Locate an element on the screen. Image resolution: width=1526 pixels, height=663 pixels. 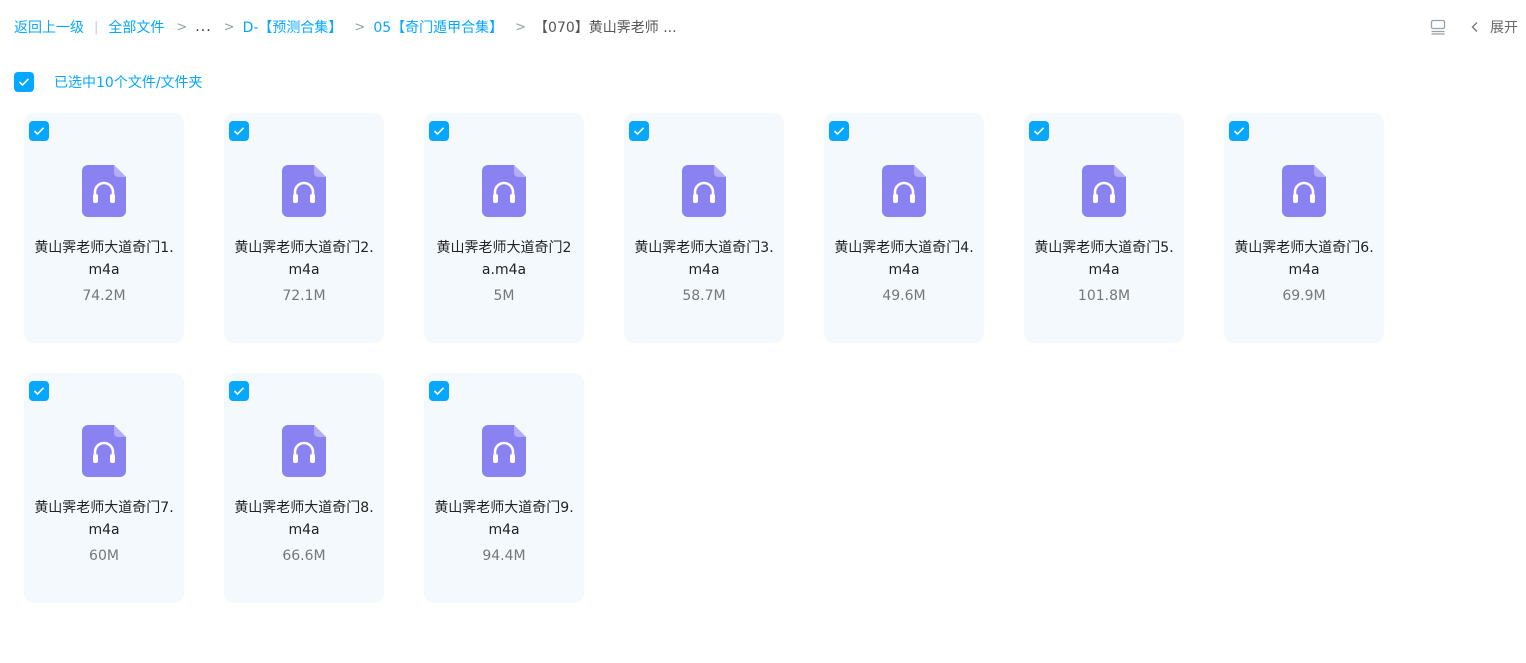
chevron-left-icon is located at coordinates (1474, 27).